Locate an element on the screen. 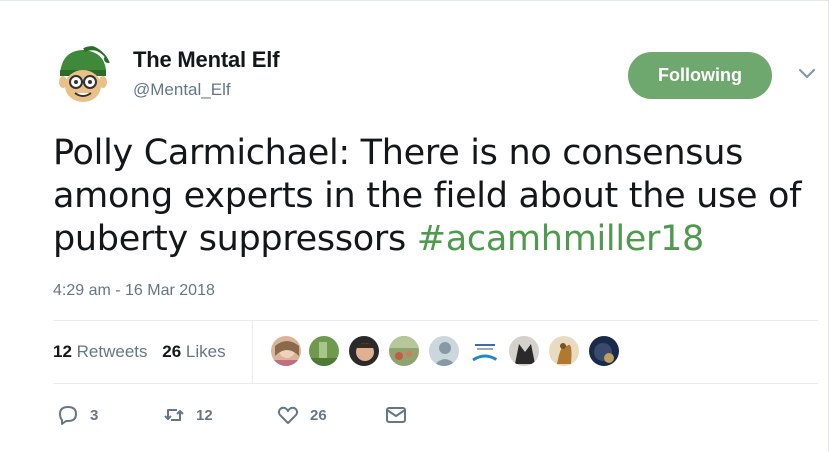 This screenshot has width=829, height=452. author-avatar is located at coordinates (82, 74).